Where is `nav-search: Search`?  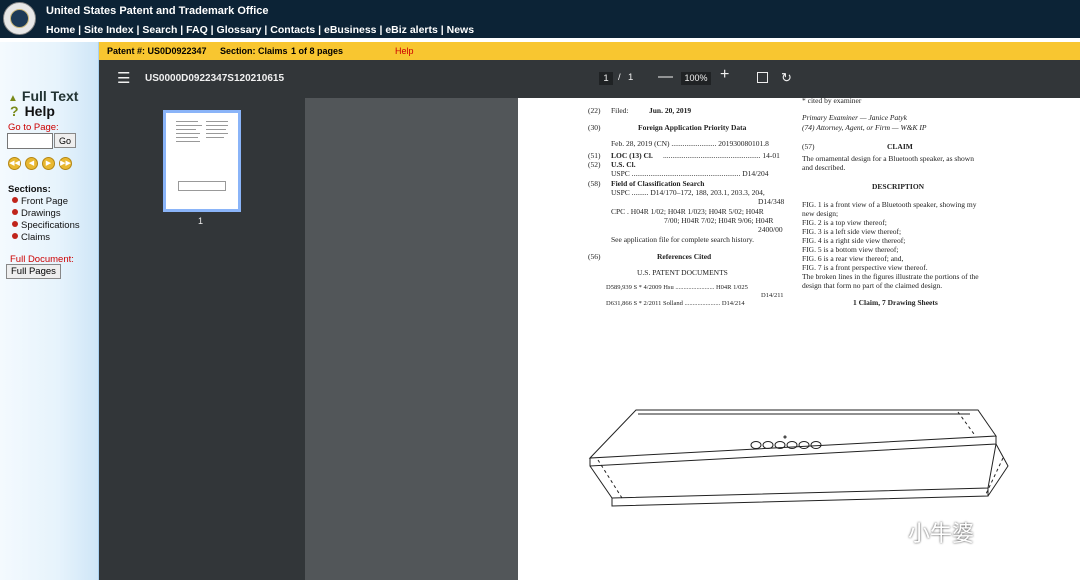 nav-search: Search is located at coordinates (159, 30).